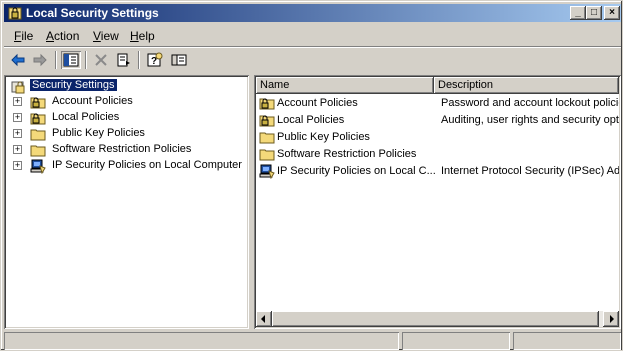 This screenshot has width=623, height=351. I want to click on list-item-name: Account Policies, so click(317, 103).